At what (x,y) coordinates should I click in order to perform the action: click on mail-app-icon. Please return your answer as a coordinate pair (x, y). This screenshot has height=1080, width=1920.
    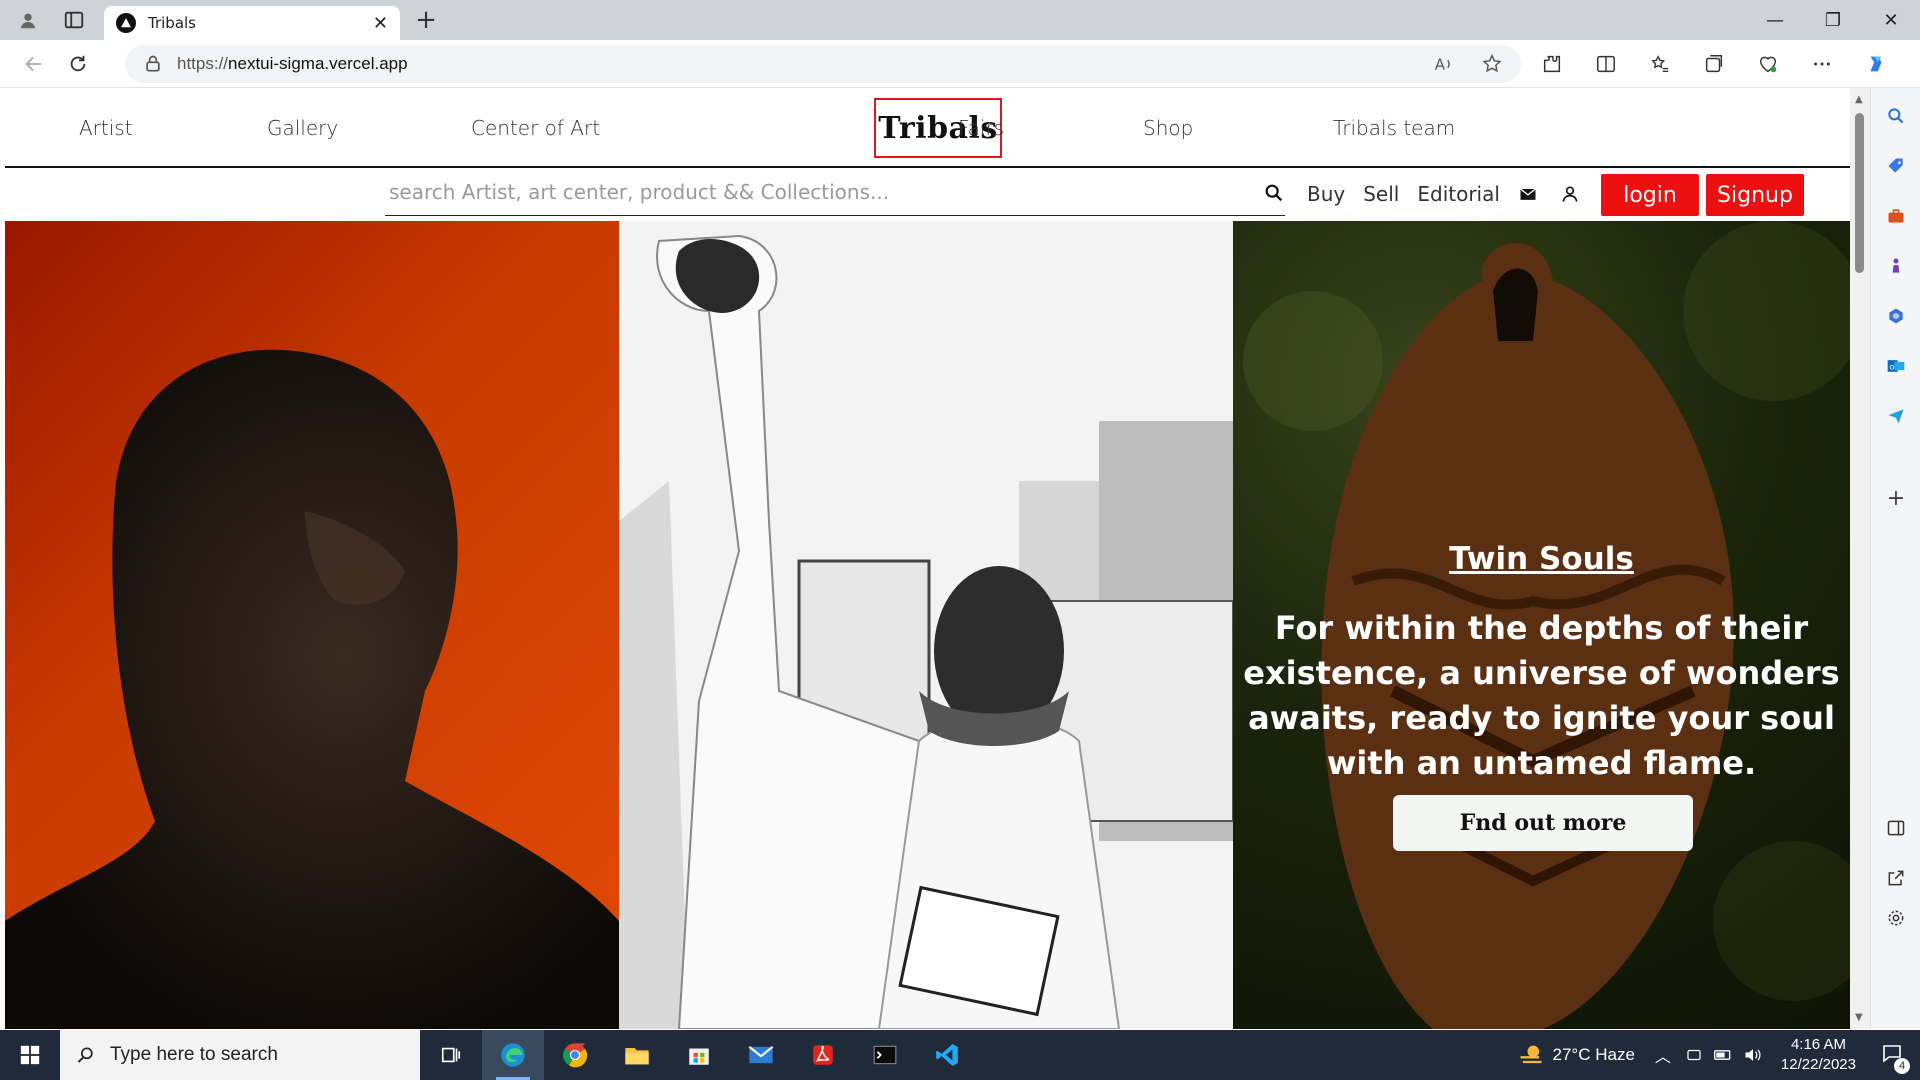
    Looking at the image, I should click on (761, 1055).